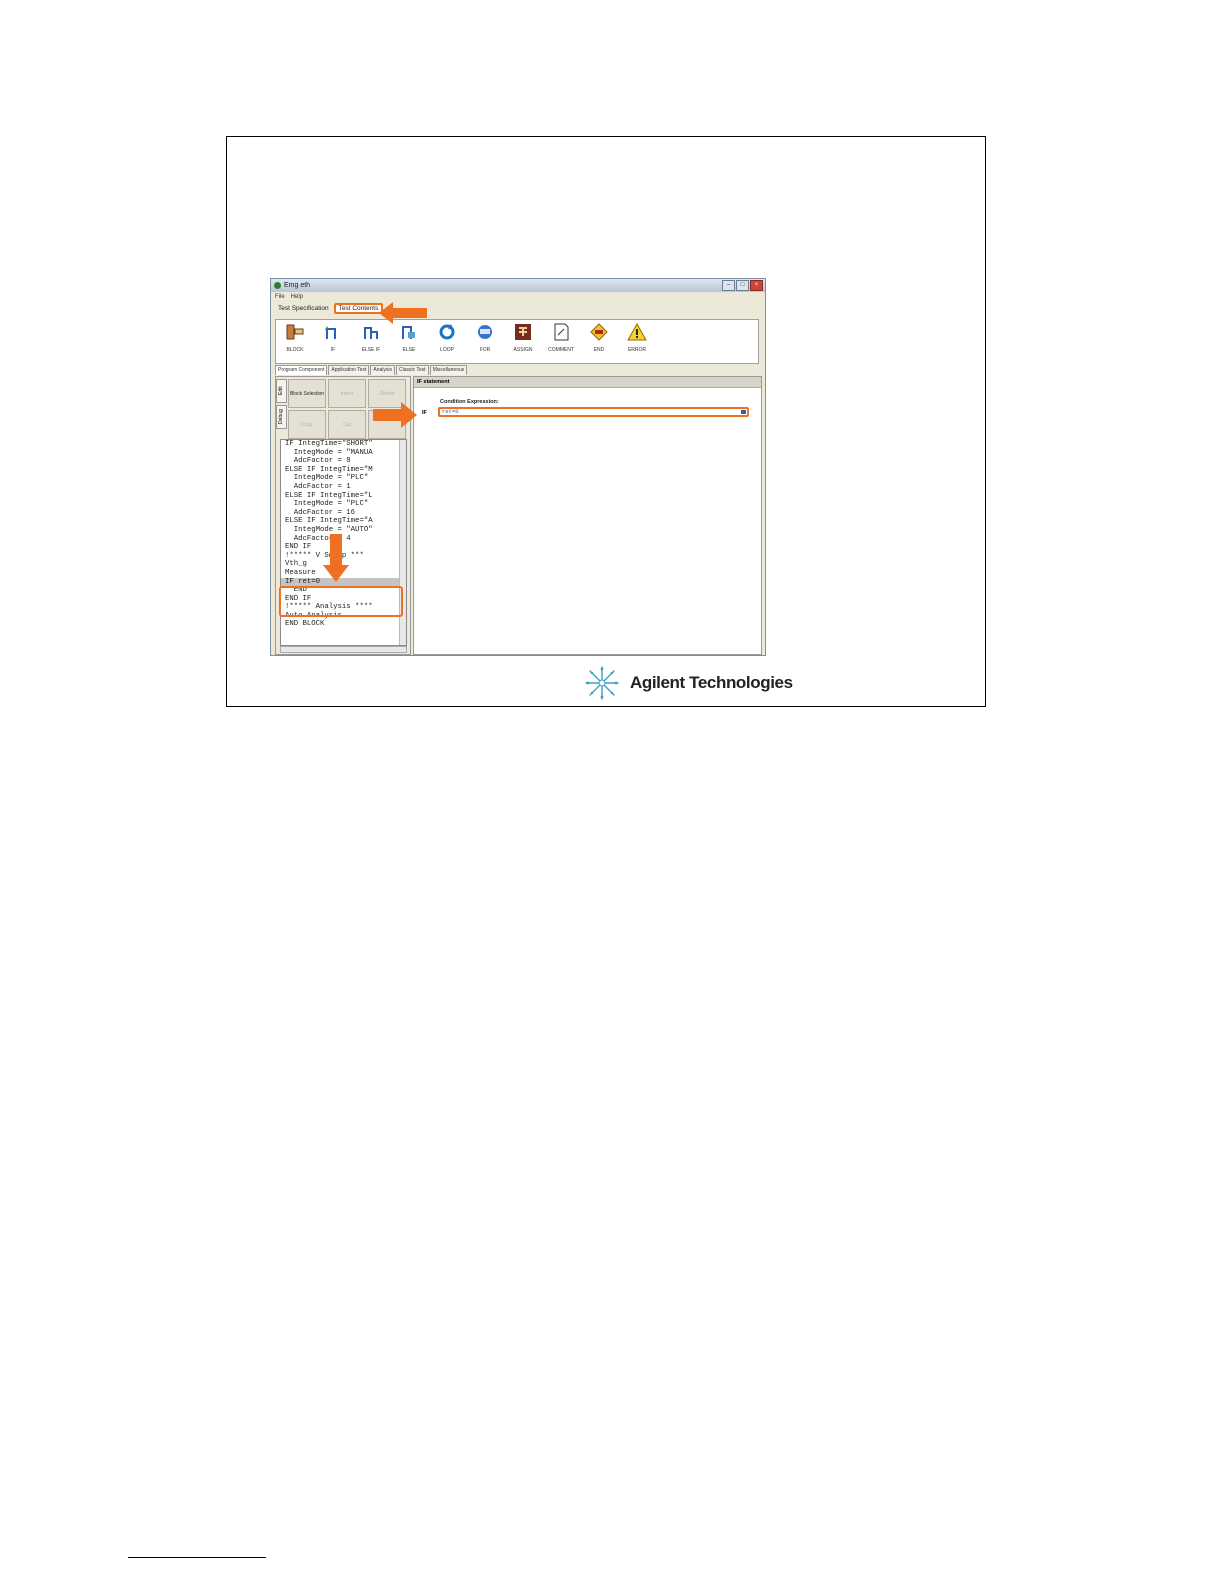 This screenshot has width=1224, height=1584. Describe the element at coordinates (742, 285) in the screenshot. I see `maximize-button: □` at that location.